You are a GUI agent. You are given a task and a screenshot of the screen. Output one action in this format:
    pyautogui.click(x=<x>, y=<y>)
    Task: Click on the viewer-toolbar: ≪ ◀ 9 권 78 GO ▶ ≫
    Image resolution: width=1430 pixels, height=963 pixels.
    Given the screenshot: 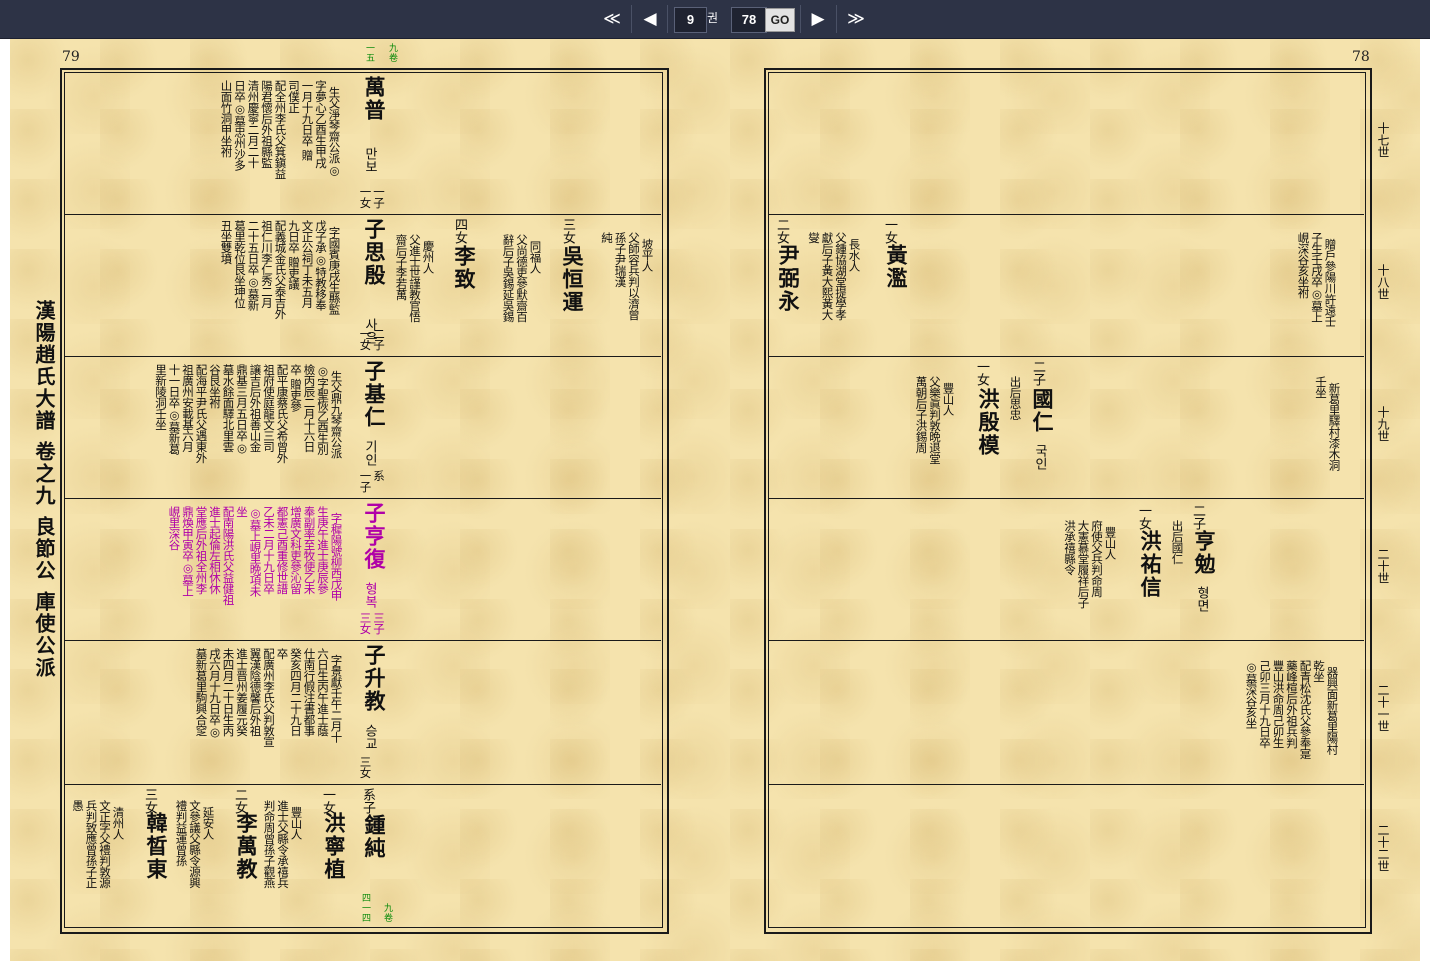 What is the action you would take?
    pyautogui.click(x=715, y=19)
    